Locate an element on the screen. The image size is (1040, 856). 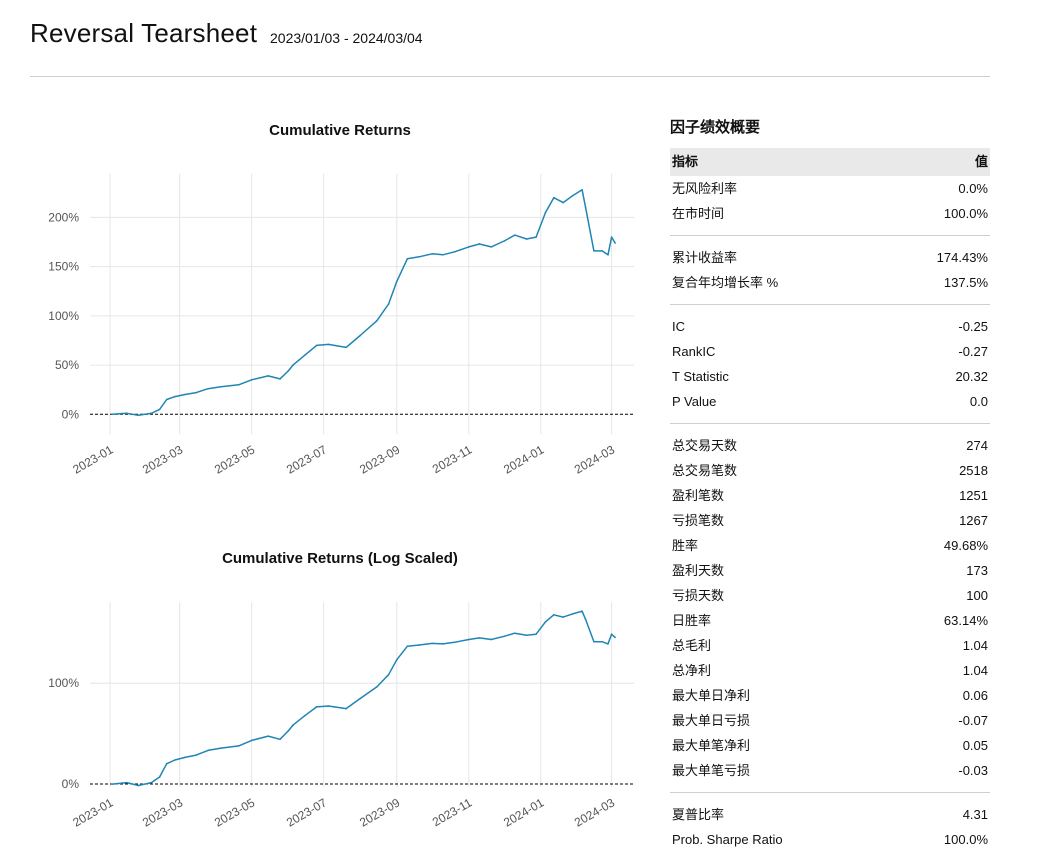
metric-row: IC -0.25 is located at coordinates (830, 326).